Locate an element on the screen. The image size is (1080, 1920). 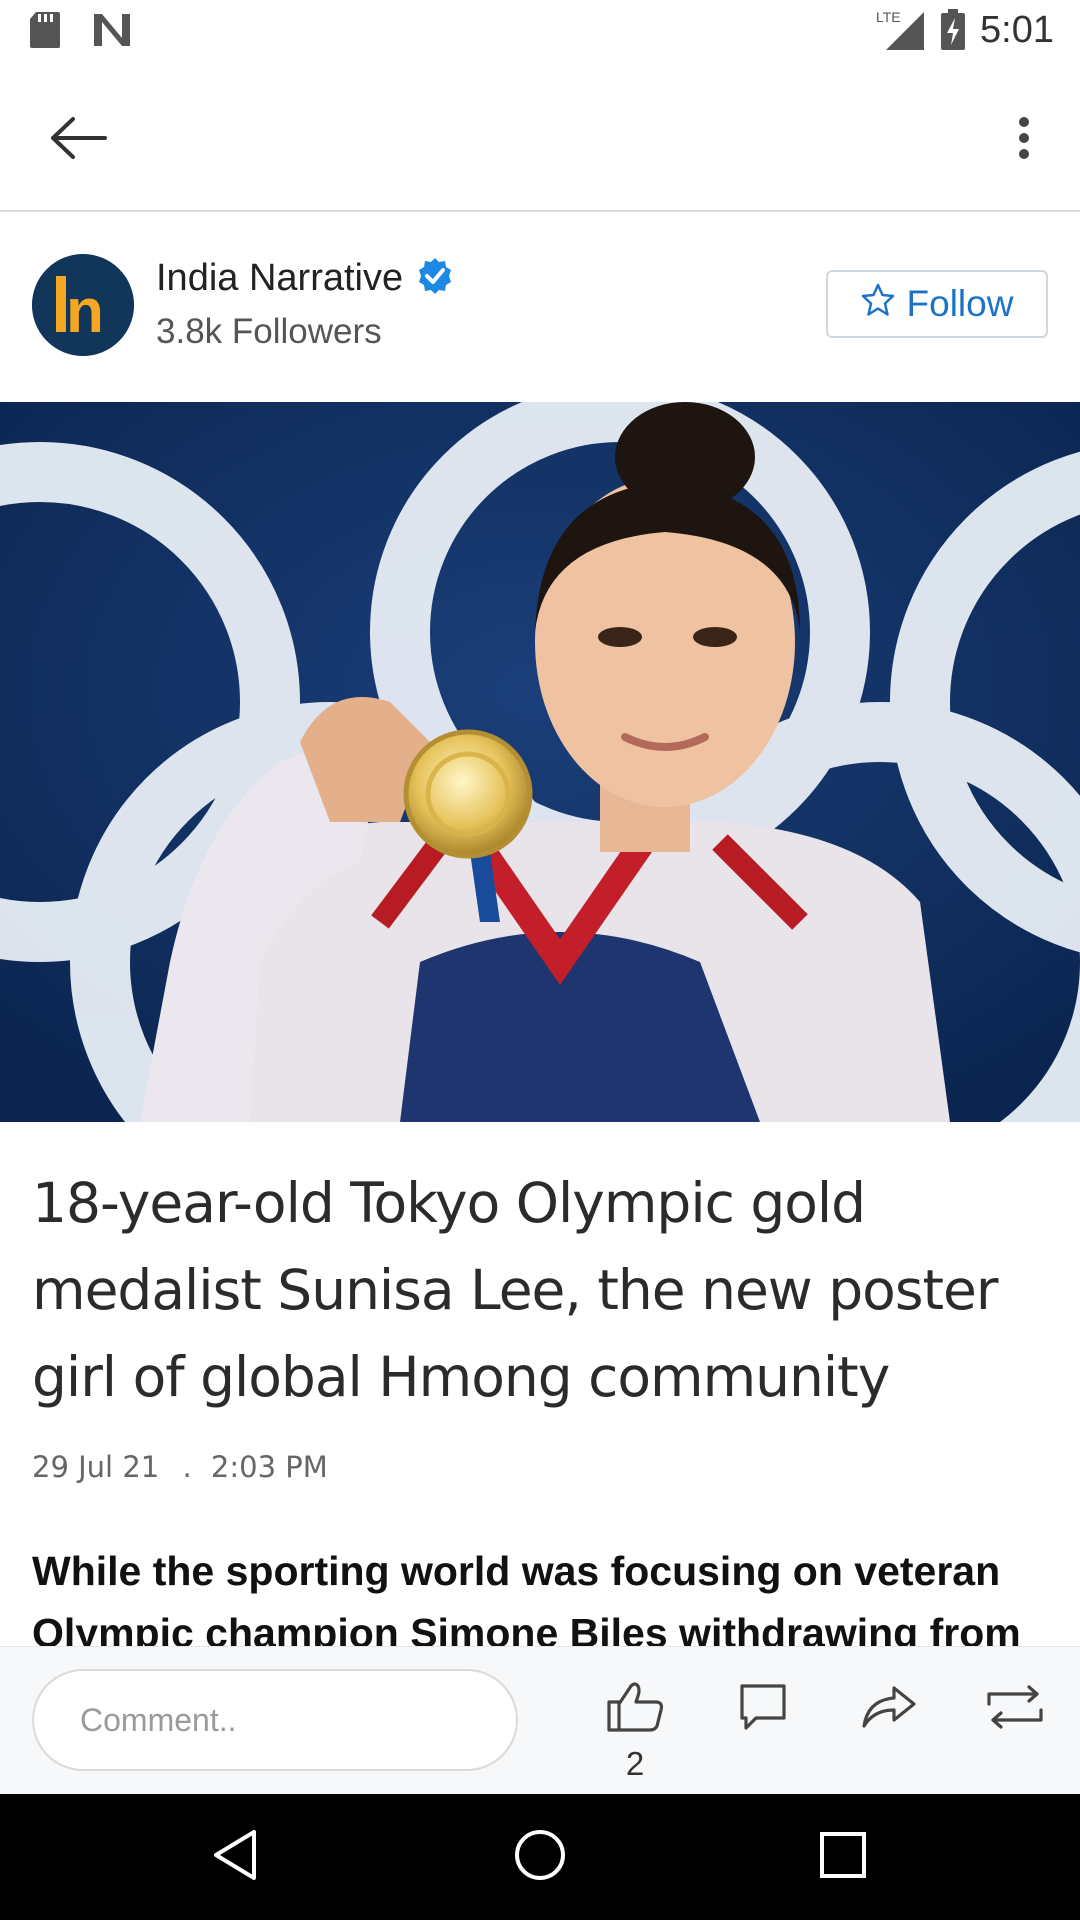
share-button is located at coordinates (889, 1709).